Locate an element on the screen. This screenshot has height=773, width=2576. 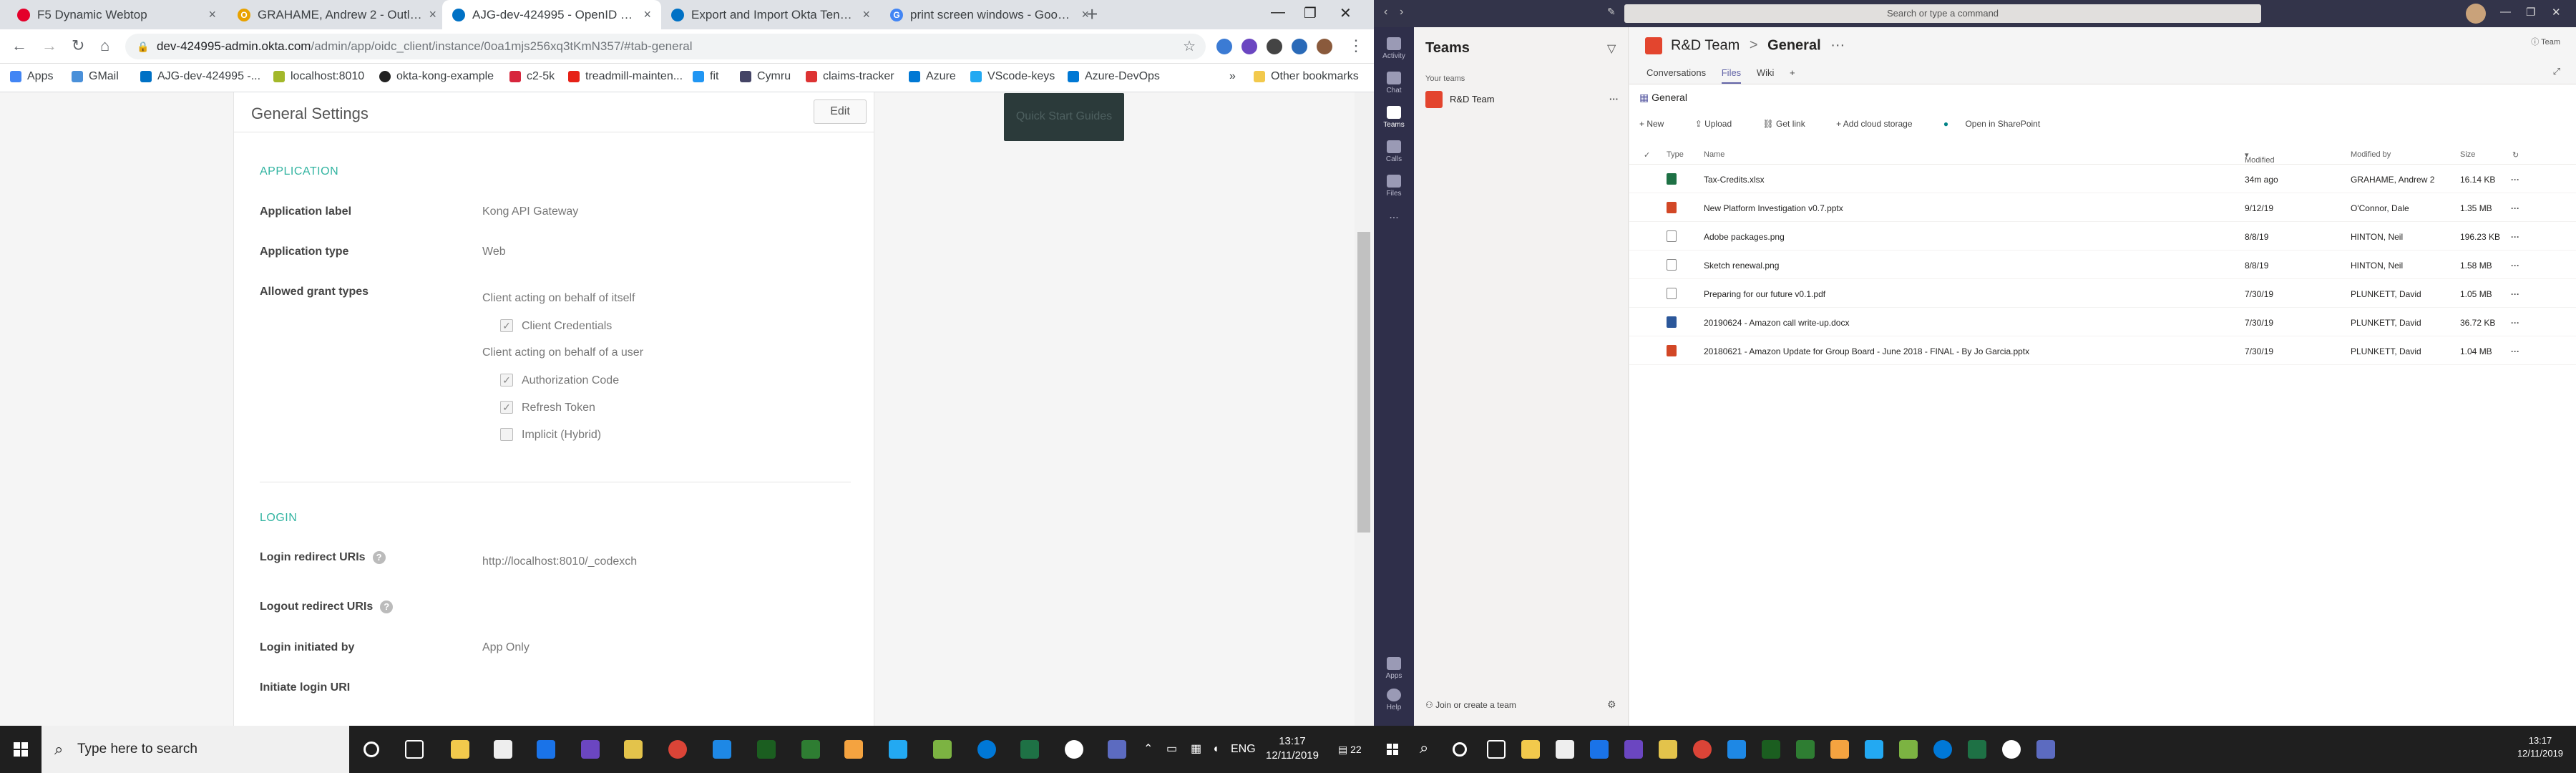
star-icon: ☆ is located at coordinates (1189, 46).